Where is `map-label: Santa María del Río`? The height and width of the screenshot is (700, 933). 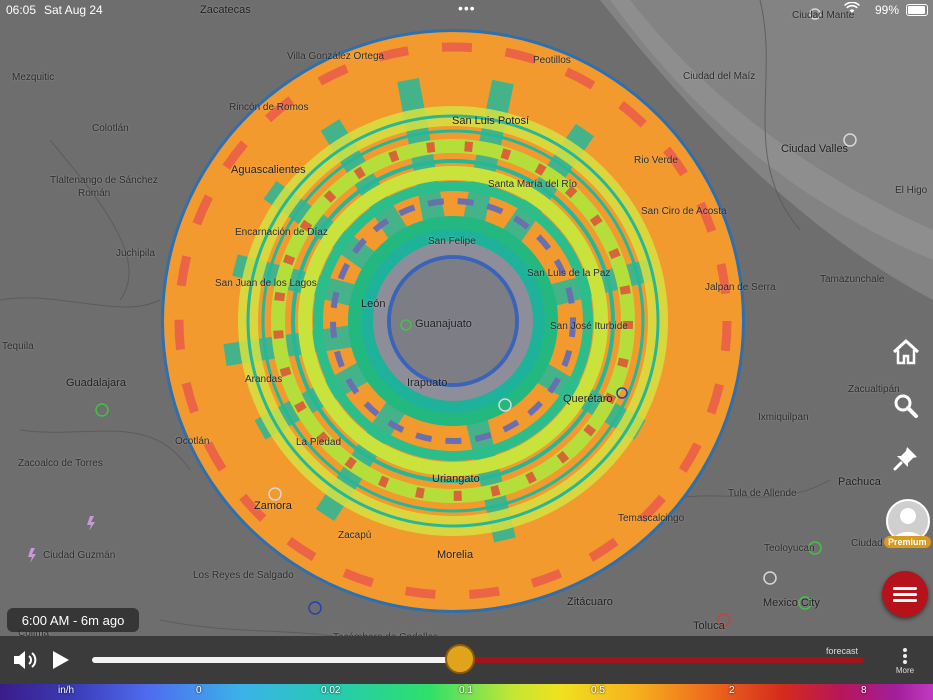 map-label: Santa María del Río is located at coordinates (532, 184).